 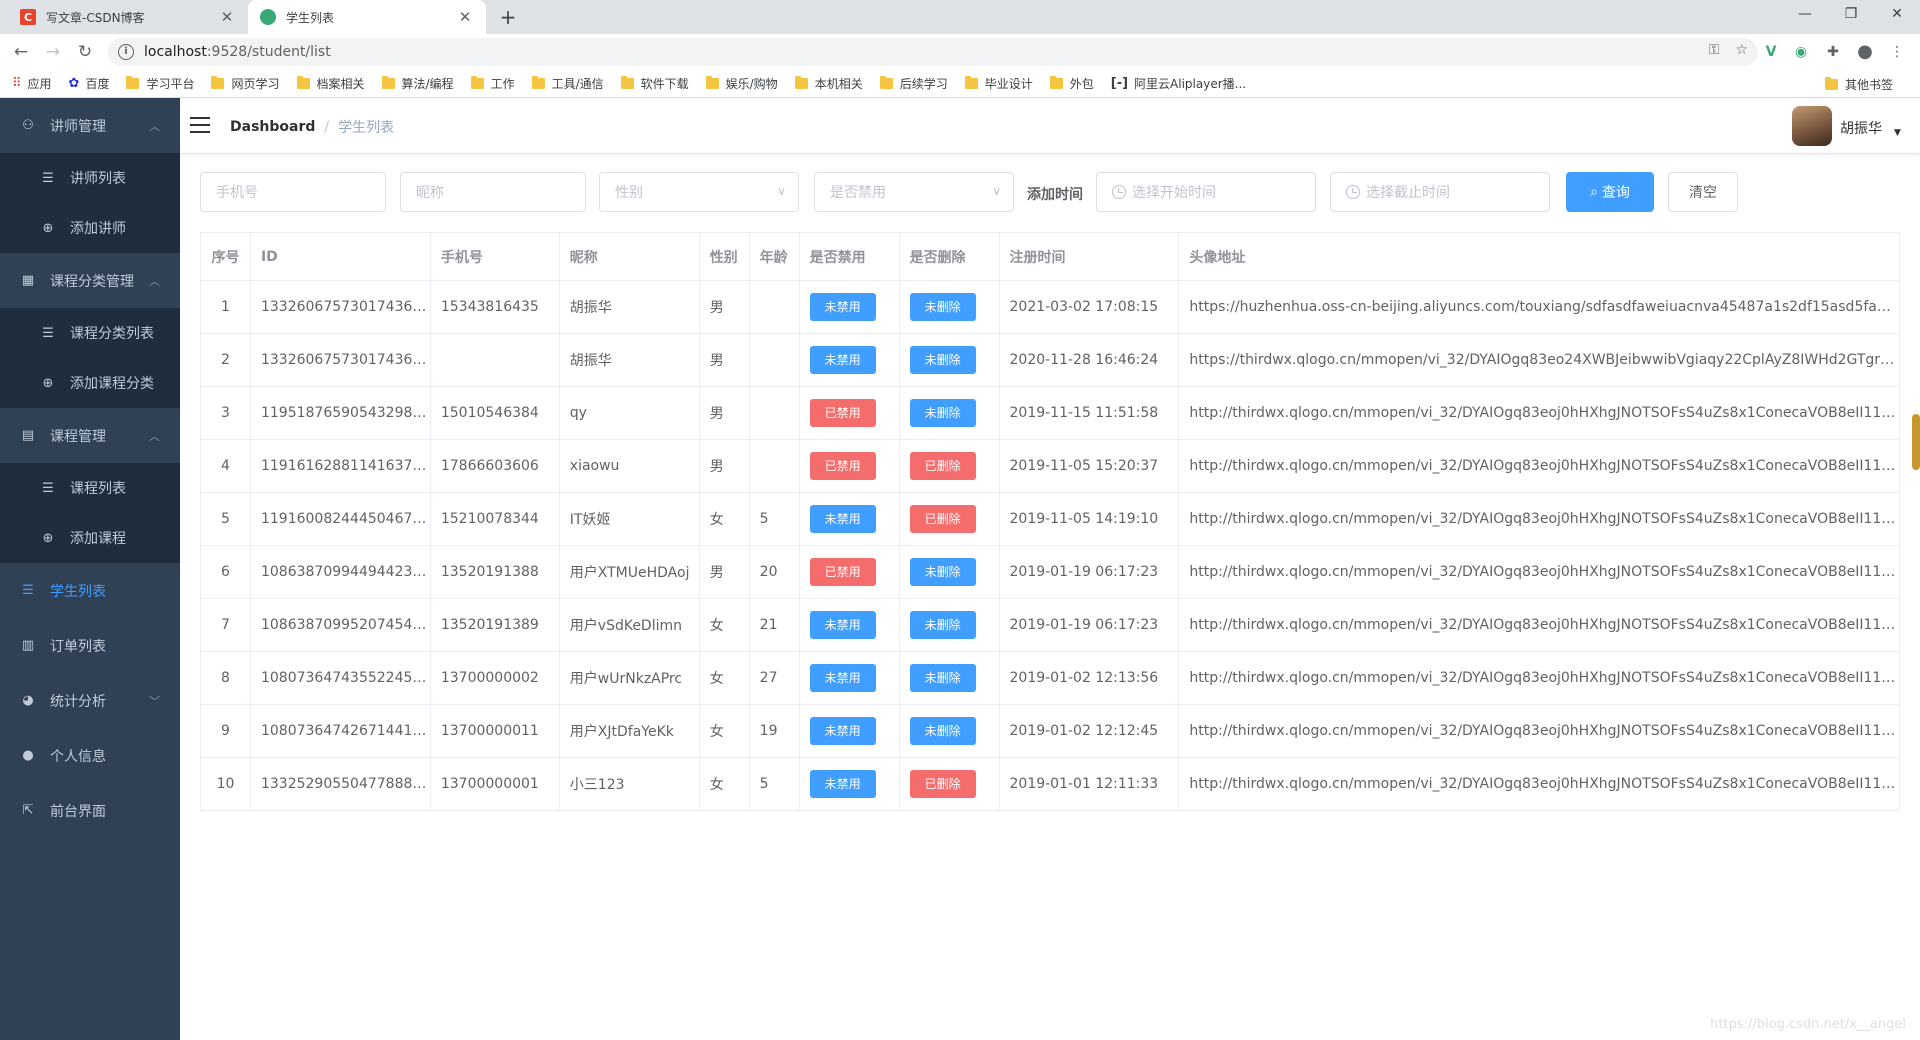 I want to click on bookmark-folder: 软件下载, so click(x=654, y=83).